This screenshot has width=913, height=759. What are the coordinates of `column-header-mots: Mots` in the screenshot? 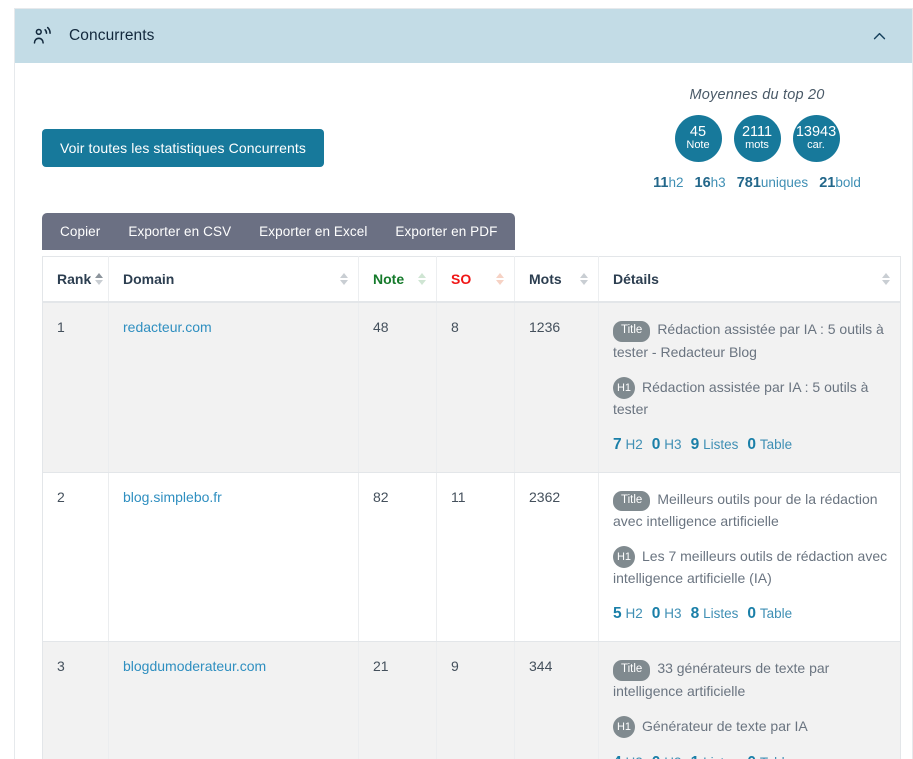 It's located at (556, 279).